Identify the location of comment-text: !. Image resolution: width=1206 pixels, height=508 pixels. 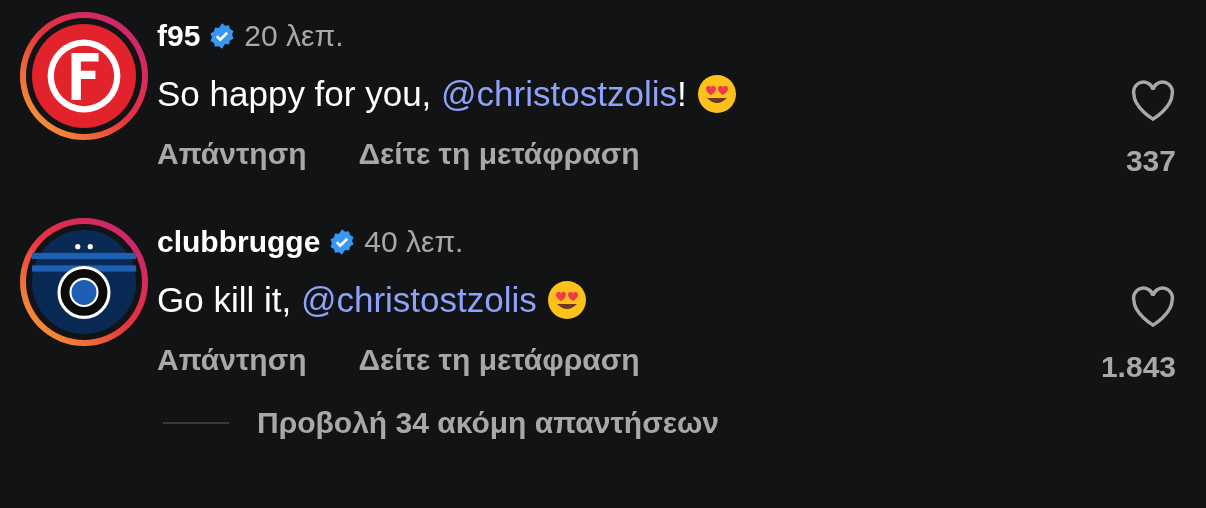
(681, 94).